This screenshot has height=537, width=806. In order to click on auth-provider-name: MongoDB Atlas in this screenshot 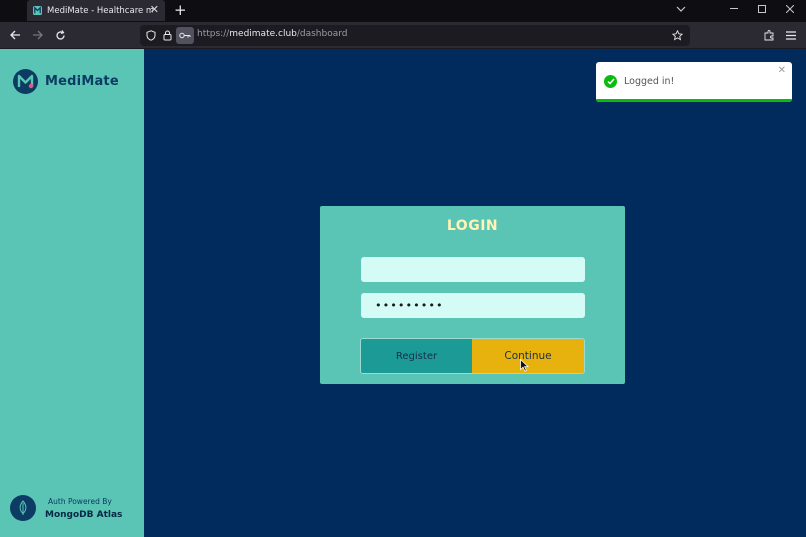, I will do `click(84, 515)`.